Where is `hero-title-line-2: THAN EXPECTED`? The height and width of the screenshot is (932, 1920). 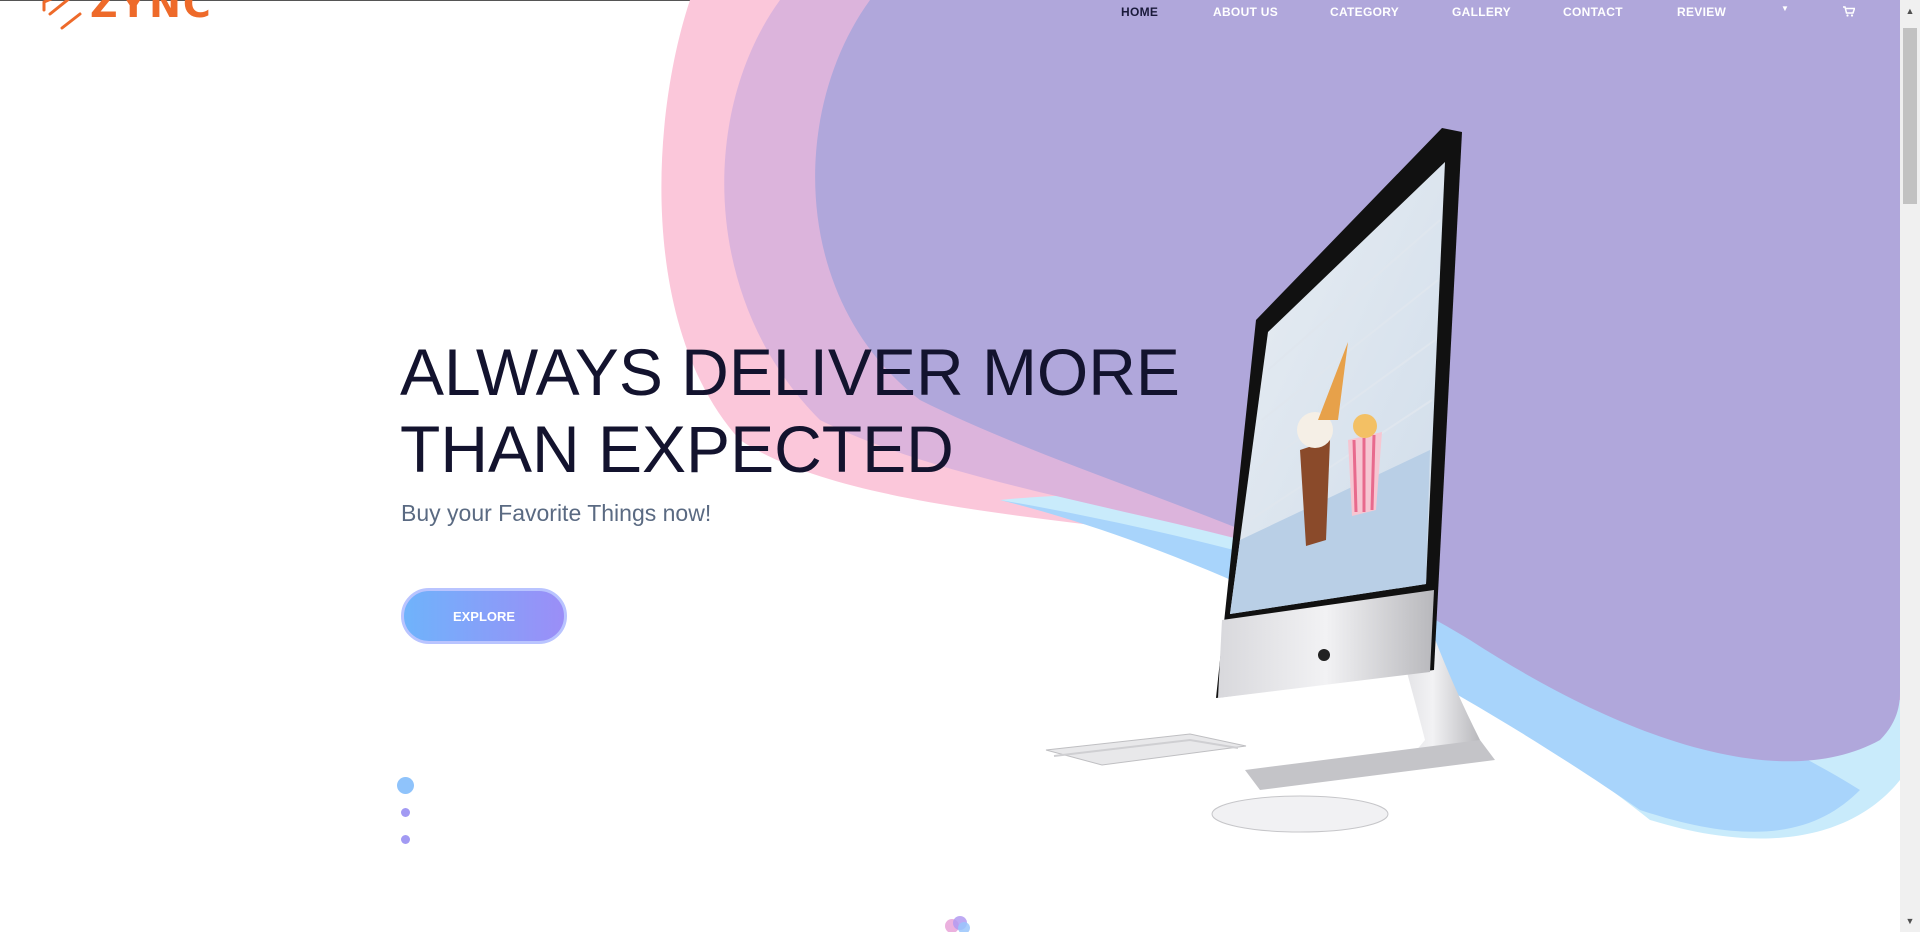 hero-title-line-2: THAN EXPECTED is located at coordinates (677, 449).